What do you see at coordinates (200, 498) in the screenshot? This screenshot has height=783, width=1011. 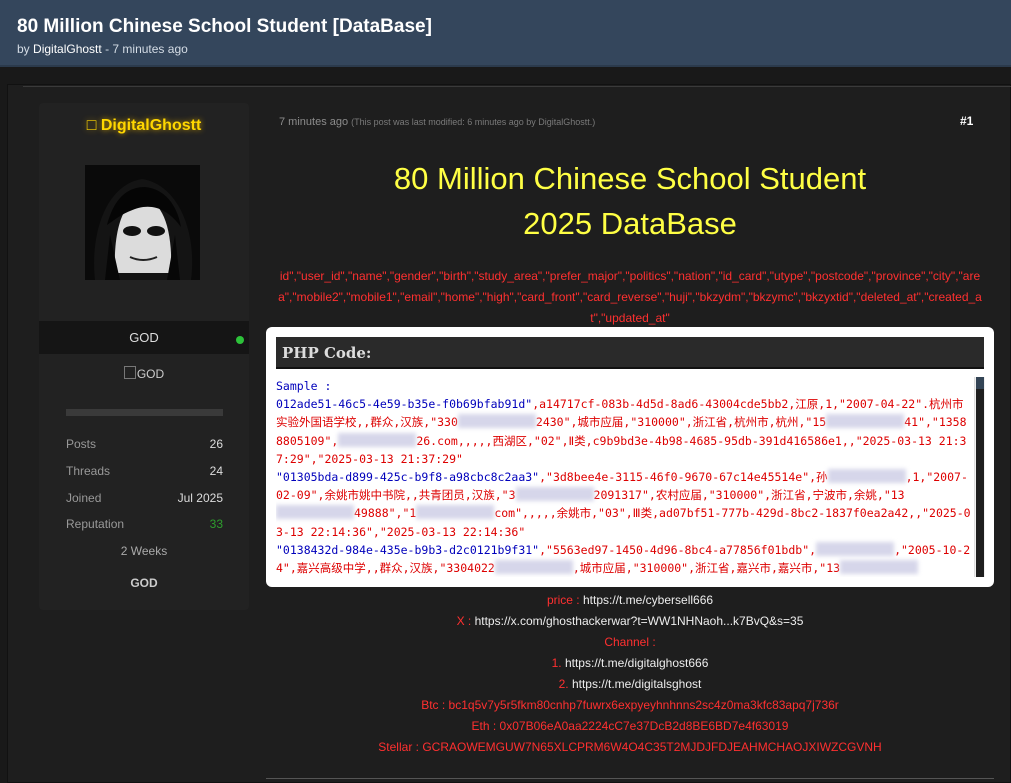 I see `stat-value: Jul 2025` at bounding box center [200, 498].